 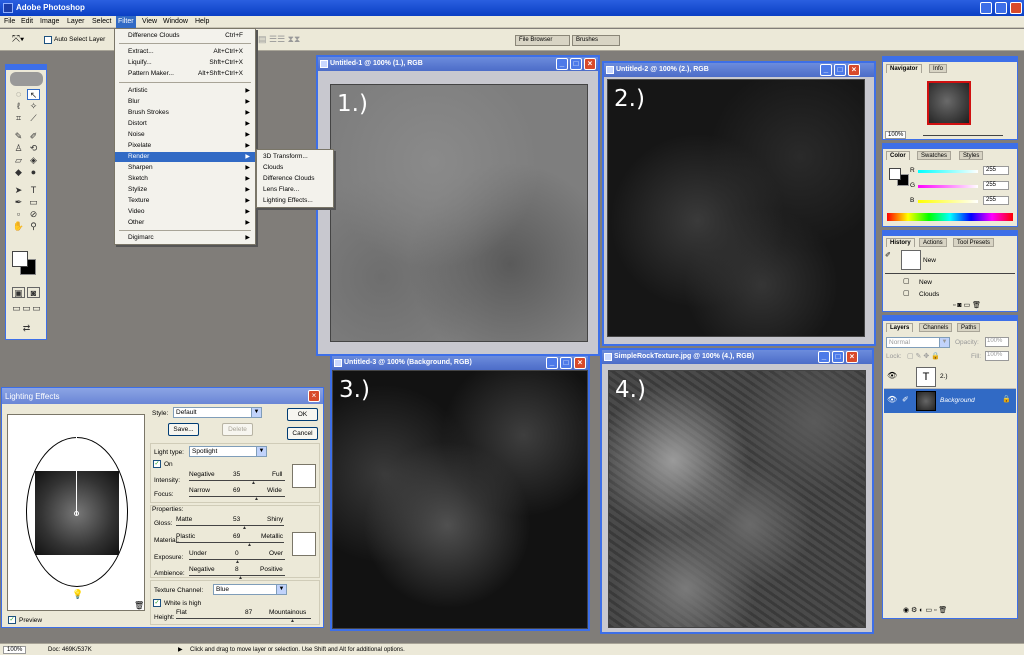 What do you see at coordinates (33, 214) in the screenshot?
I see `eyedropper-icon: ⊘` at bounding box center [33, 214].